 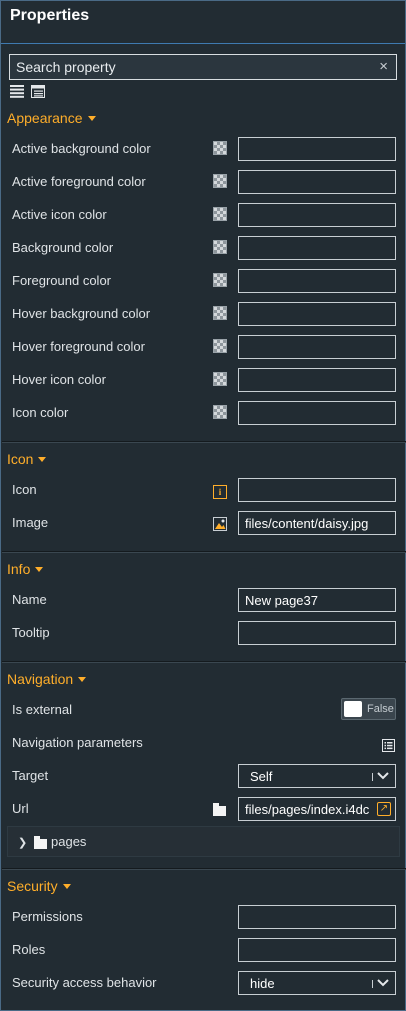 I want to click on toggle-state-label: False, so click(x=380, y=709).